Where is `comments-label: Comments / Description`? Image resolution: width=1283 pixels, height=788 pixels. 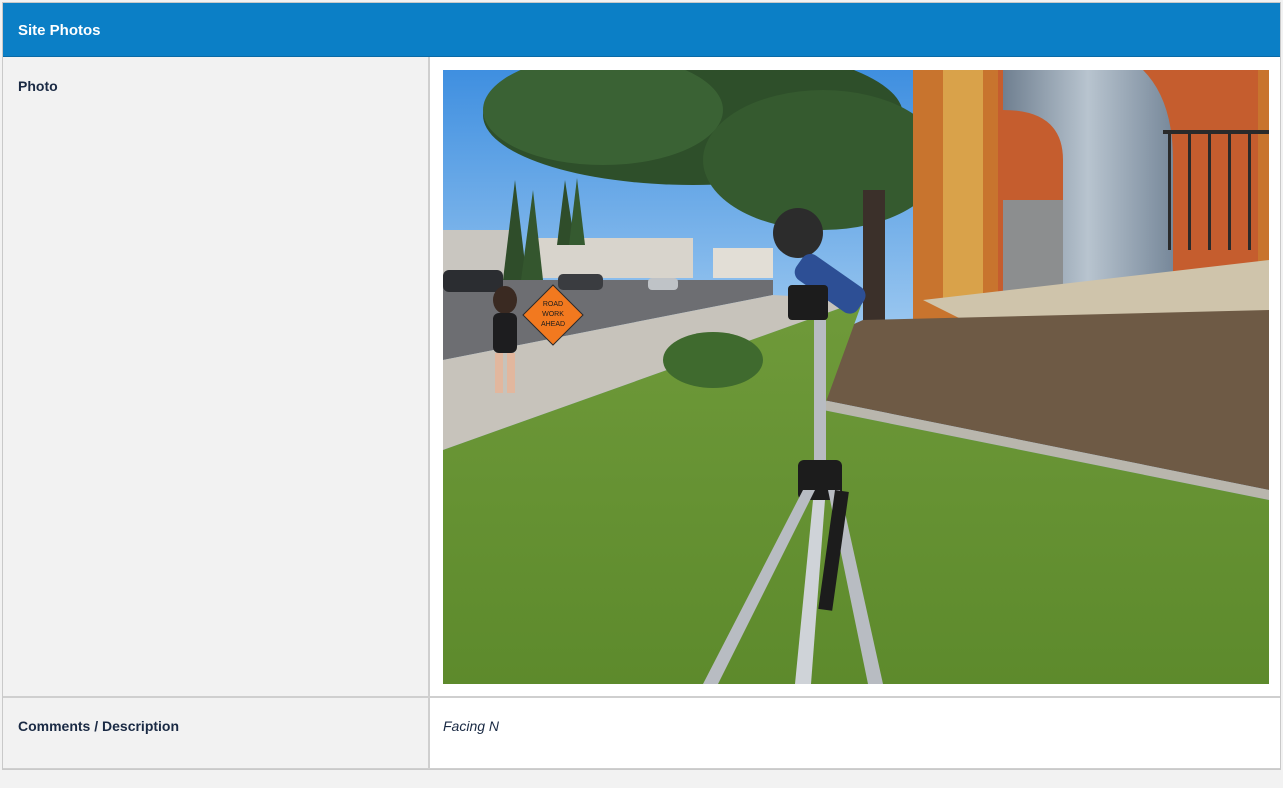 comments-label: Comments / Description is located at coordinates (99, 726).